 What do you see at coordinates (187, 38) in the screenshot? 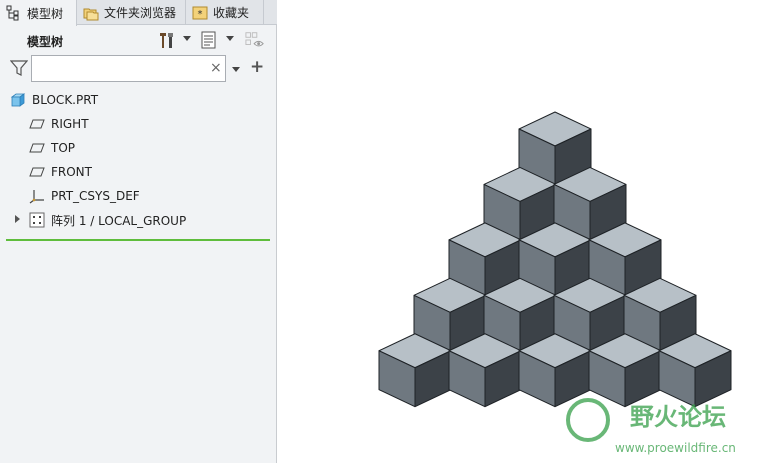
I see `settings-dropdown-caret` at bounding box center [187, 38].